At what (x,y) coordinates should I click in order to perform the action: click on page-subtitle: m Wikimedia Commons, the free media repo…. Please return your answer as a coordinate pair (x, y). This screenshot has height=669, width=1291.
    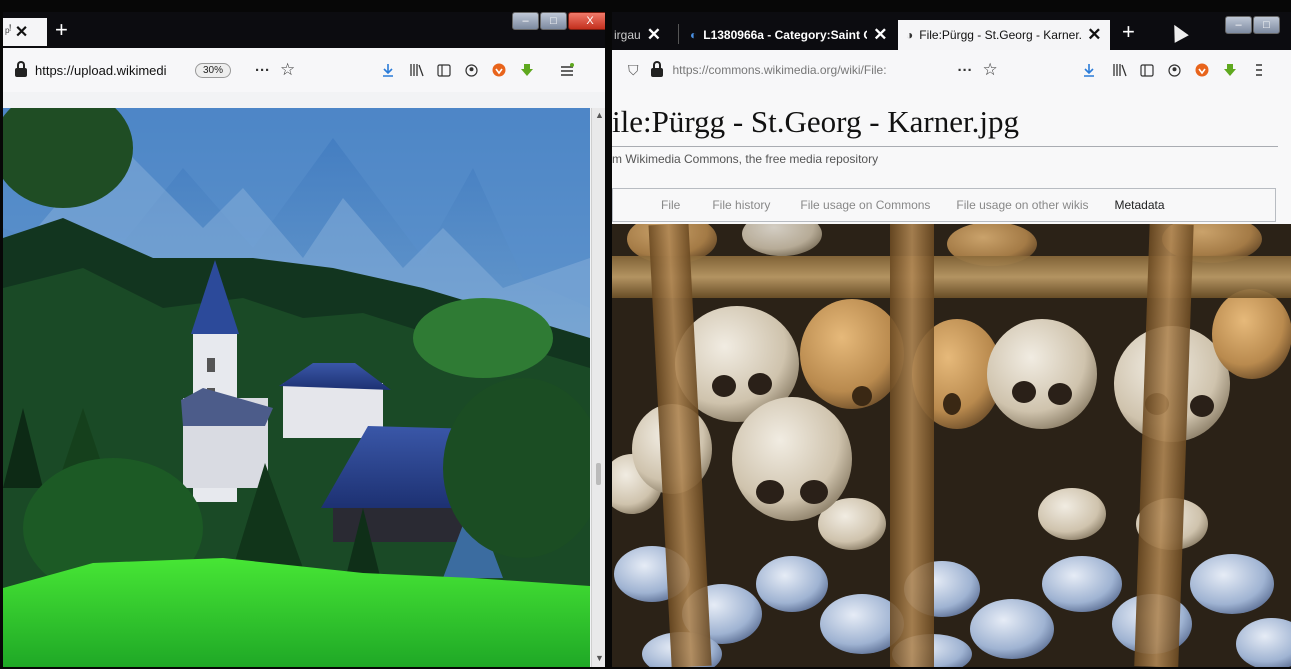
    Looking at the image, I should click on (745, 159).